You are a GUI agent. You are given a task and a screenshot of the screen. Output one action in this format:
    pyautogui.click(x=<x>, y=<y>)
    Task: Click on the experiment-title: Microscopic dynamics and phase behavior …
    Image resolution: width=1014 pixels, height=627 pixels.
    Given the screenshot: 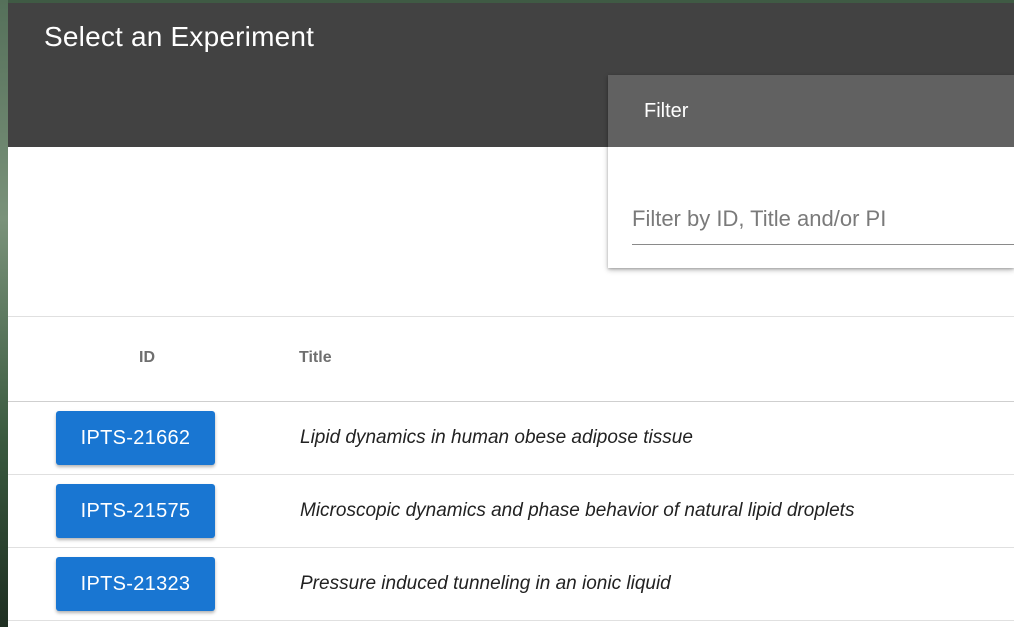 What is the action you would take?
    pyautogui.click(x=577, y=510)
    